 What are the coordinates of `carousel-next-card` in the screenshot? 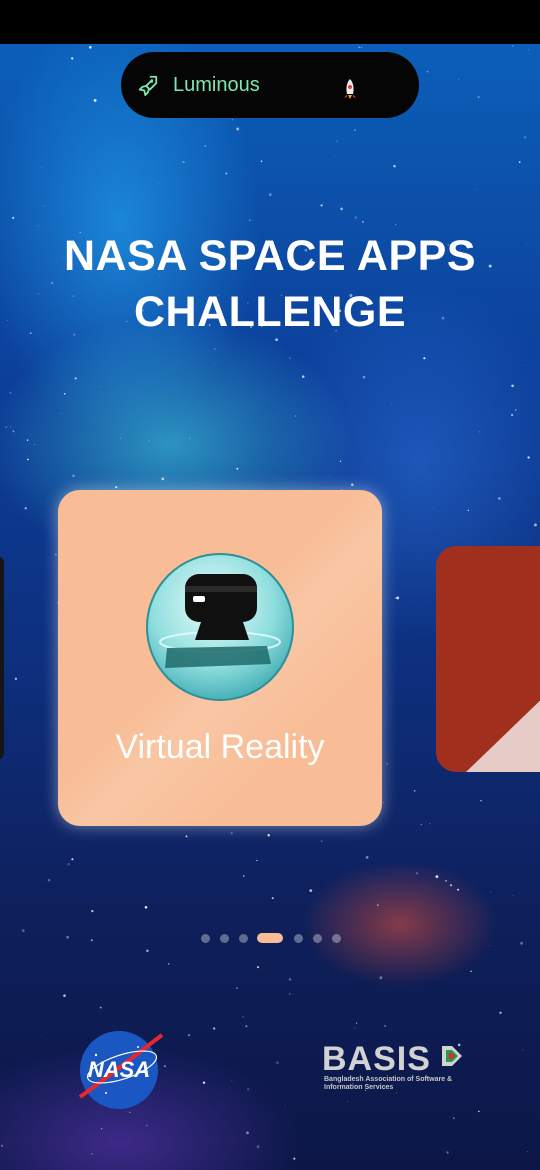 It's located at (488, 659).